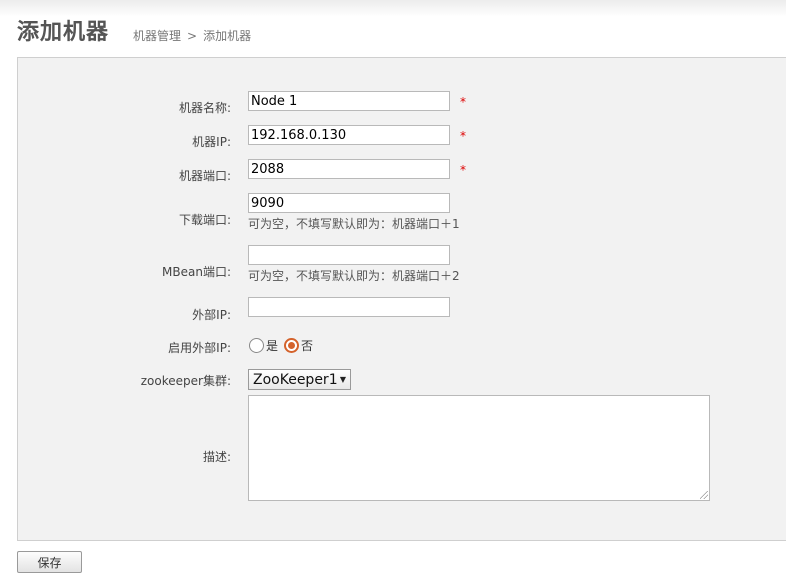 The image size is (786, 583). Describe the element at coordinates (199, 348) in the screenshot. I see `enable-external-ip-label: 启用外部IP:` at that location.